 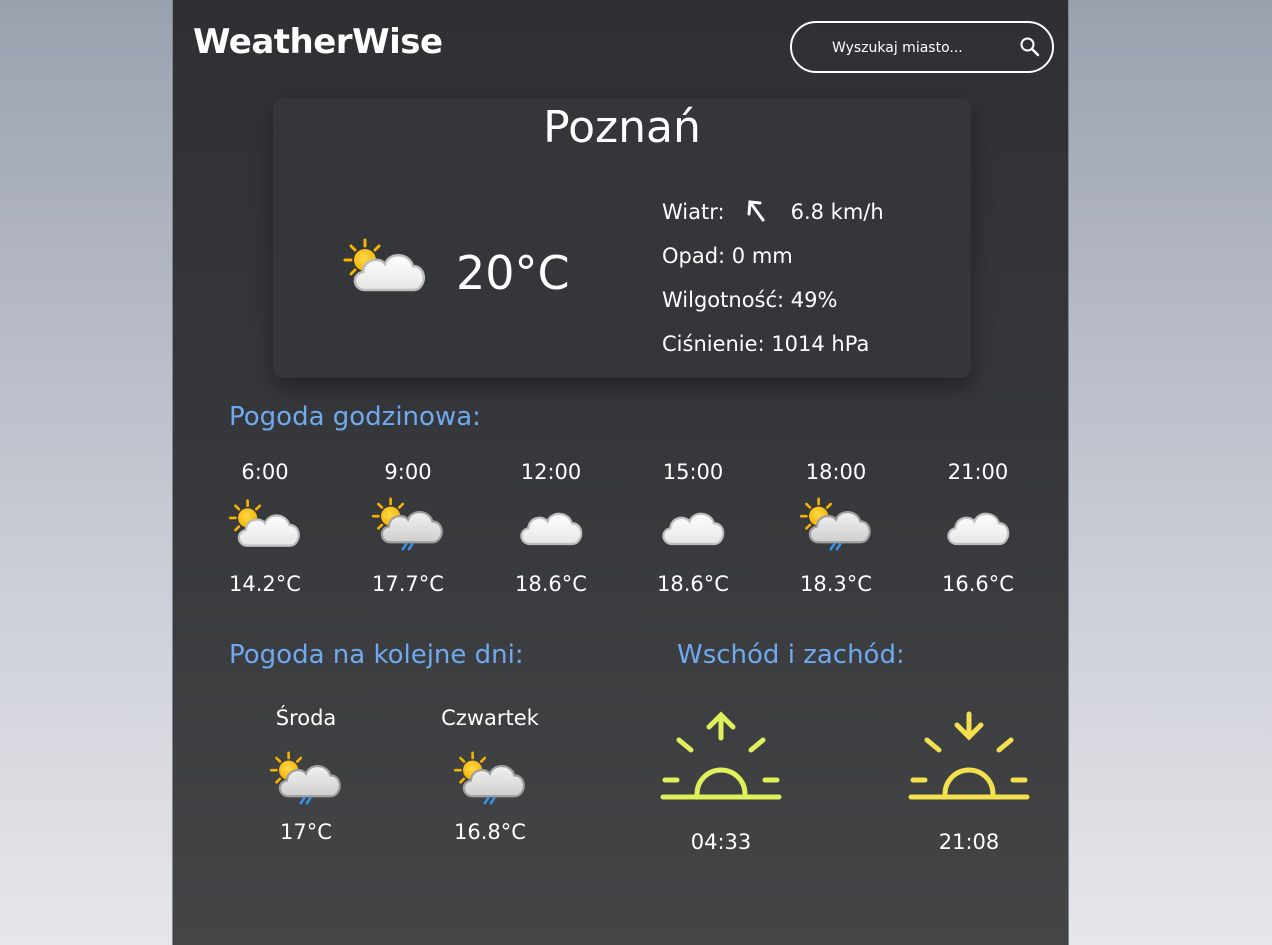 What do you see at coordinates (318, 42) in the screenshot?
I see `app-logo: WeatherWise` at bounding box center [318, 42].